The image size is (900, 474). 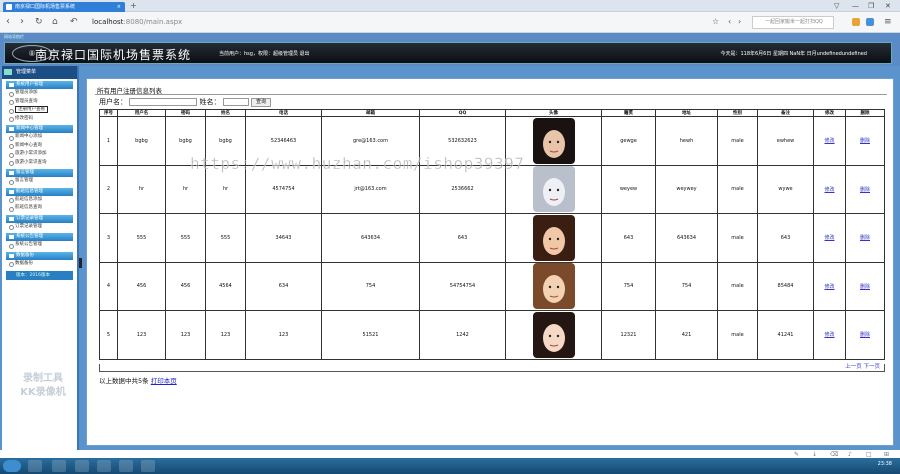 I want to click on chevron-left-icon: ‹, so click(x=729, y=22).